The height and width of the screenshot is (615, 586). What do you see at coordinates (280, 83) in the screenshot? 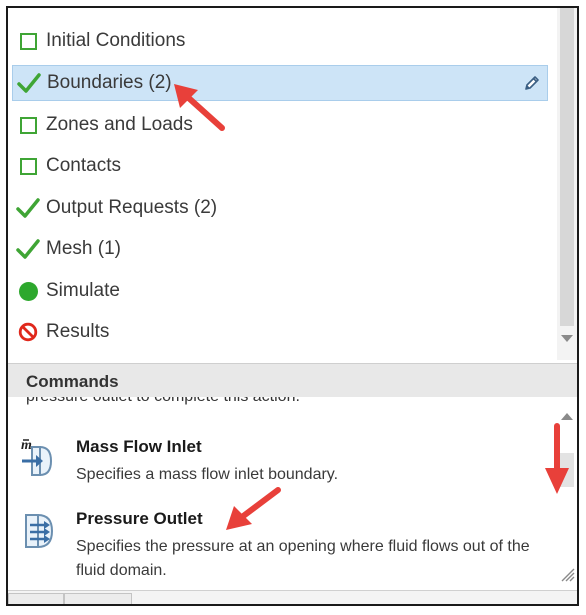
I see `tree-item-boundaries: Boundaries (2)` at bounding box center [280, 83].